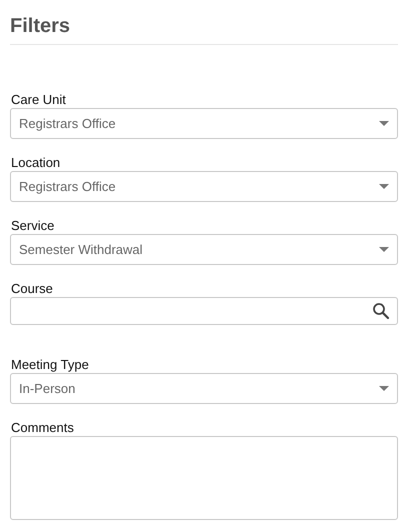 The height and width of the screenshot is (531, 415). Describe the element at coordinates (381, 311) in the screenshot. I see `search-icon` at that location.